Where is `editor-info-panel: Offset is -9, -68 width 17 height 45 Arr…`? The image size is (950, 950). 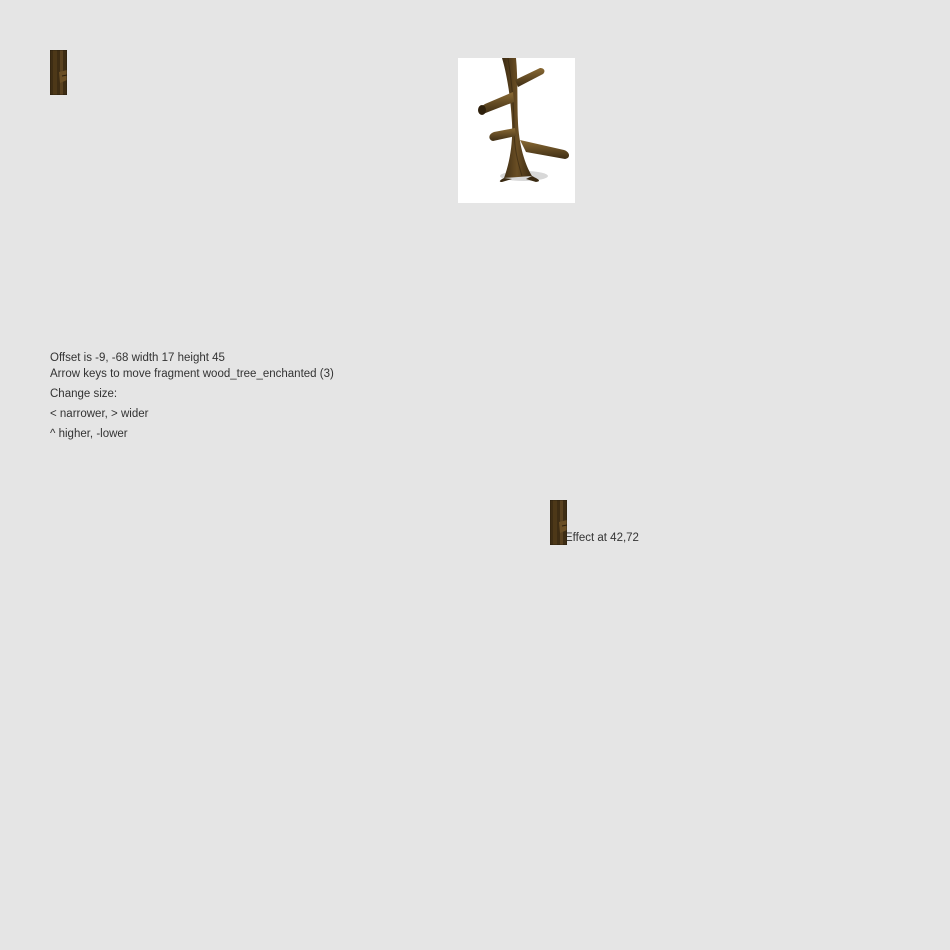
editor-info-panel: Offset is -9, -68 width 17 height 45 Arr… is located at coordinates (200, 396).